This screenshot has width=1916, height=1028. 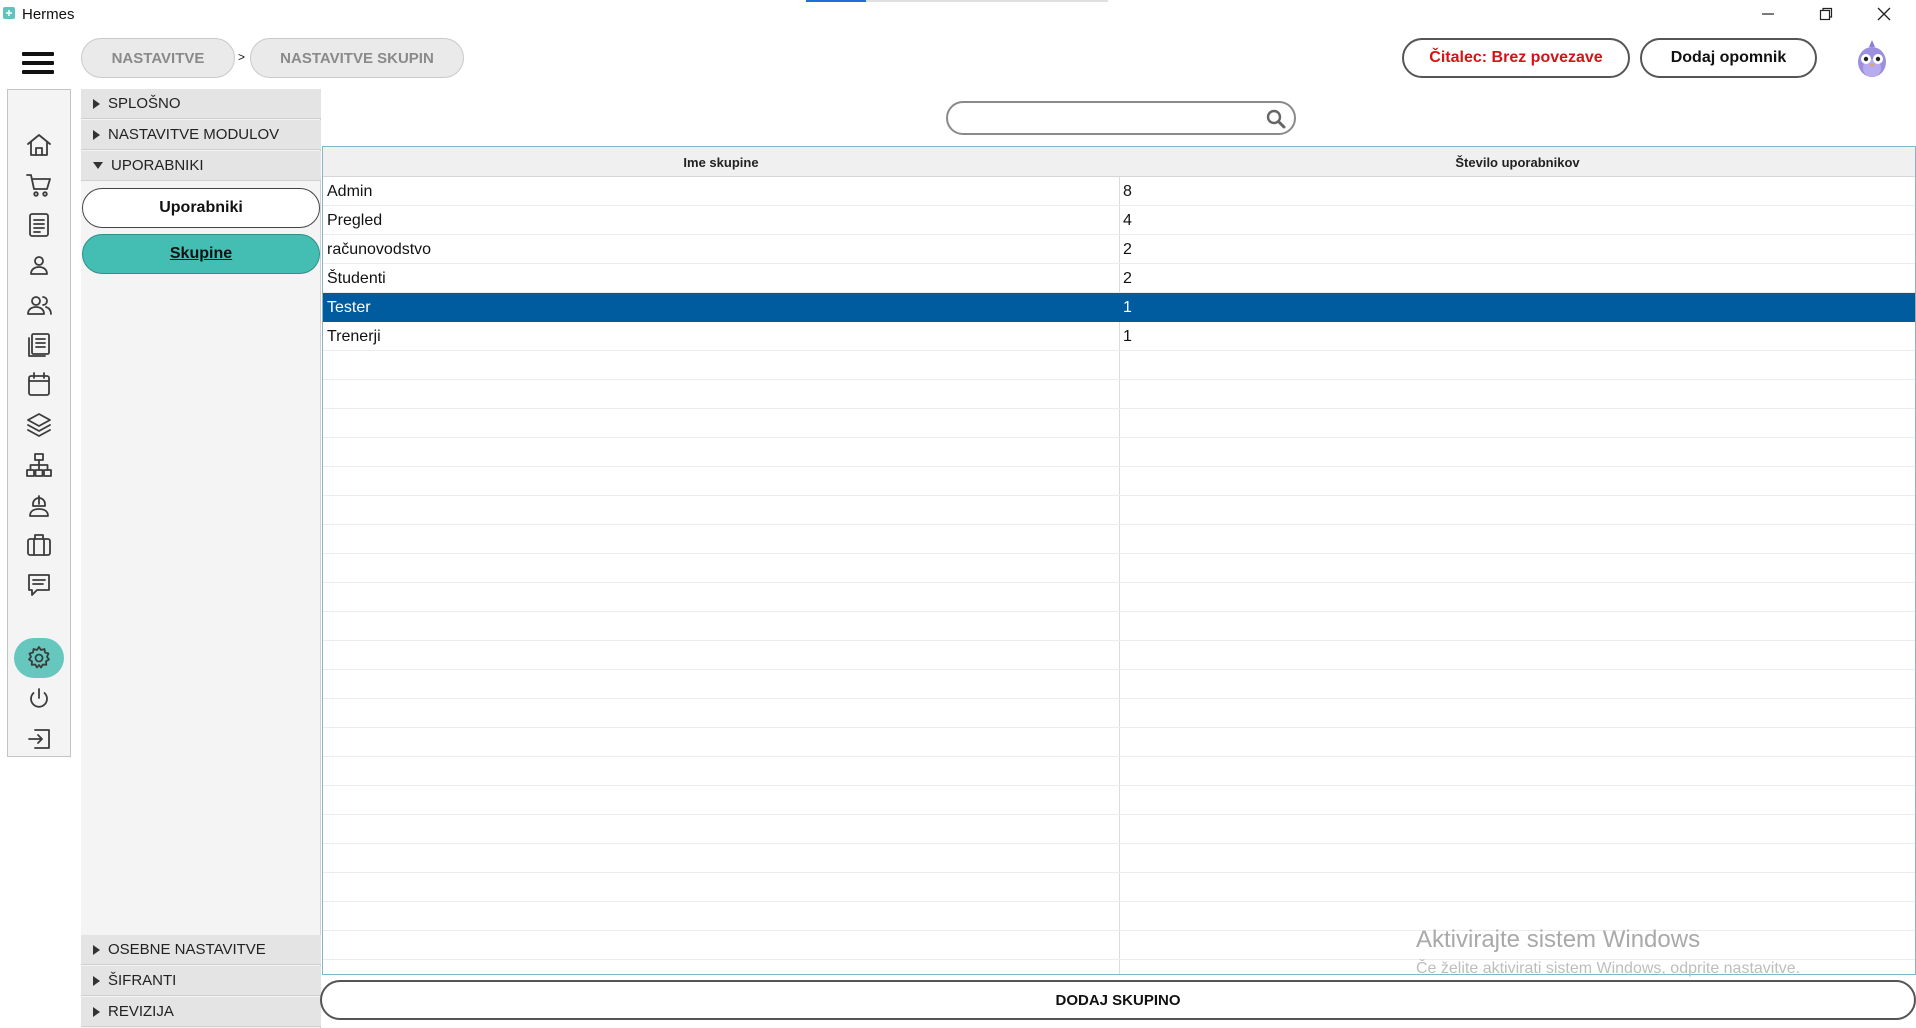 What do you see at coordinates (201, 104) in the screenshot?
I see `tree-section-general: SPLOŠNO` at bounding box center [201, 104].